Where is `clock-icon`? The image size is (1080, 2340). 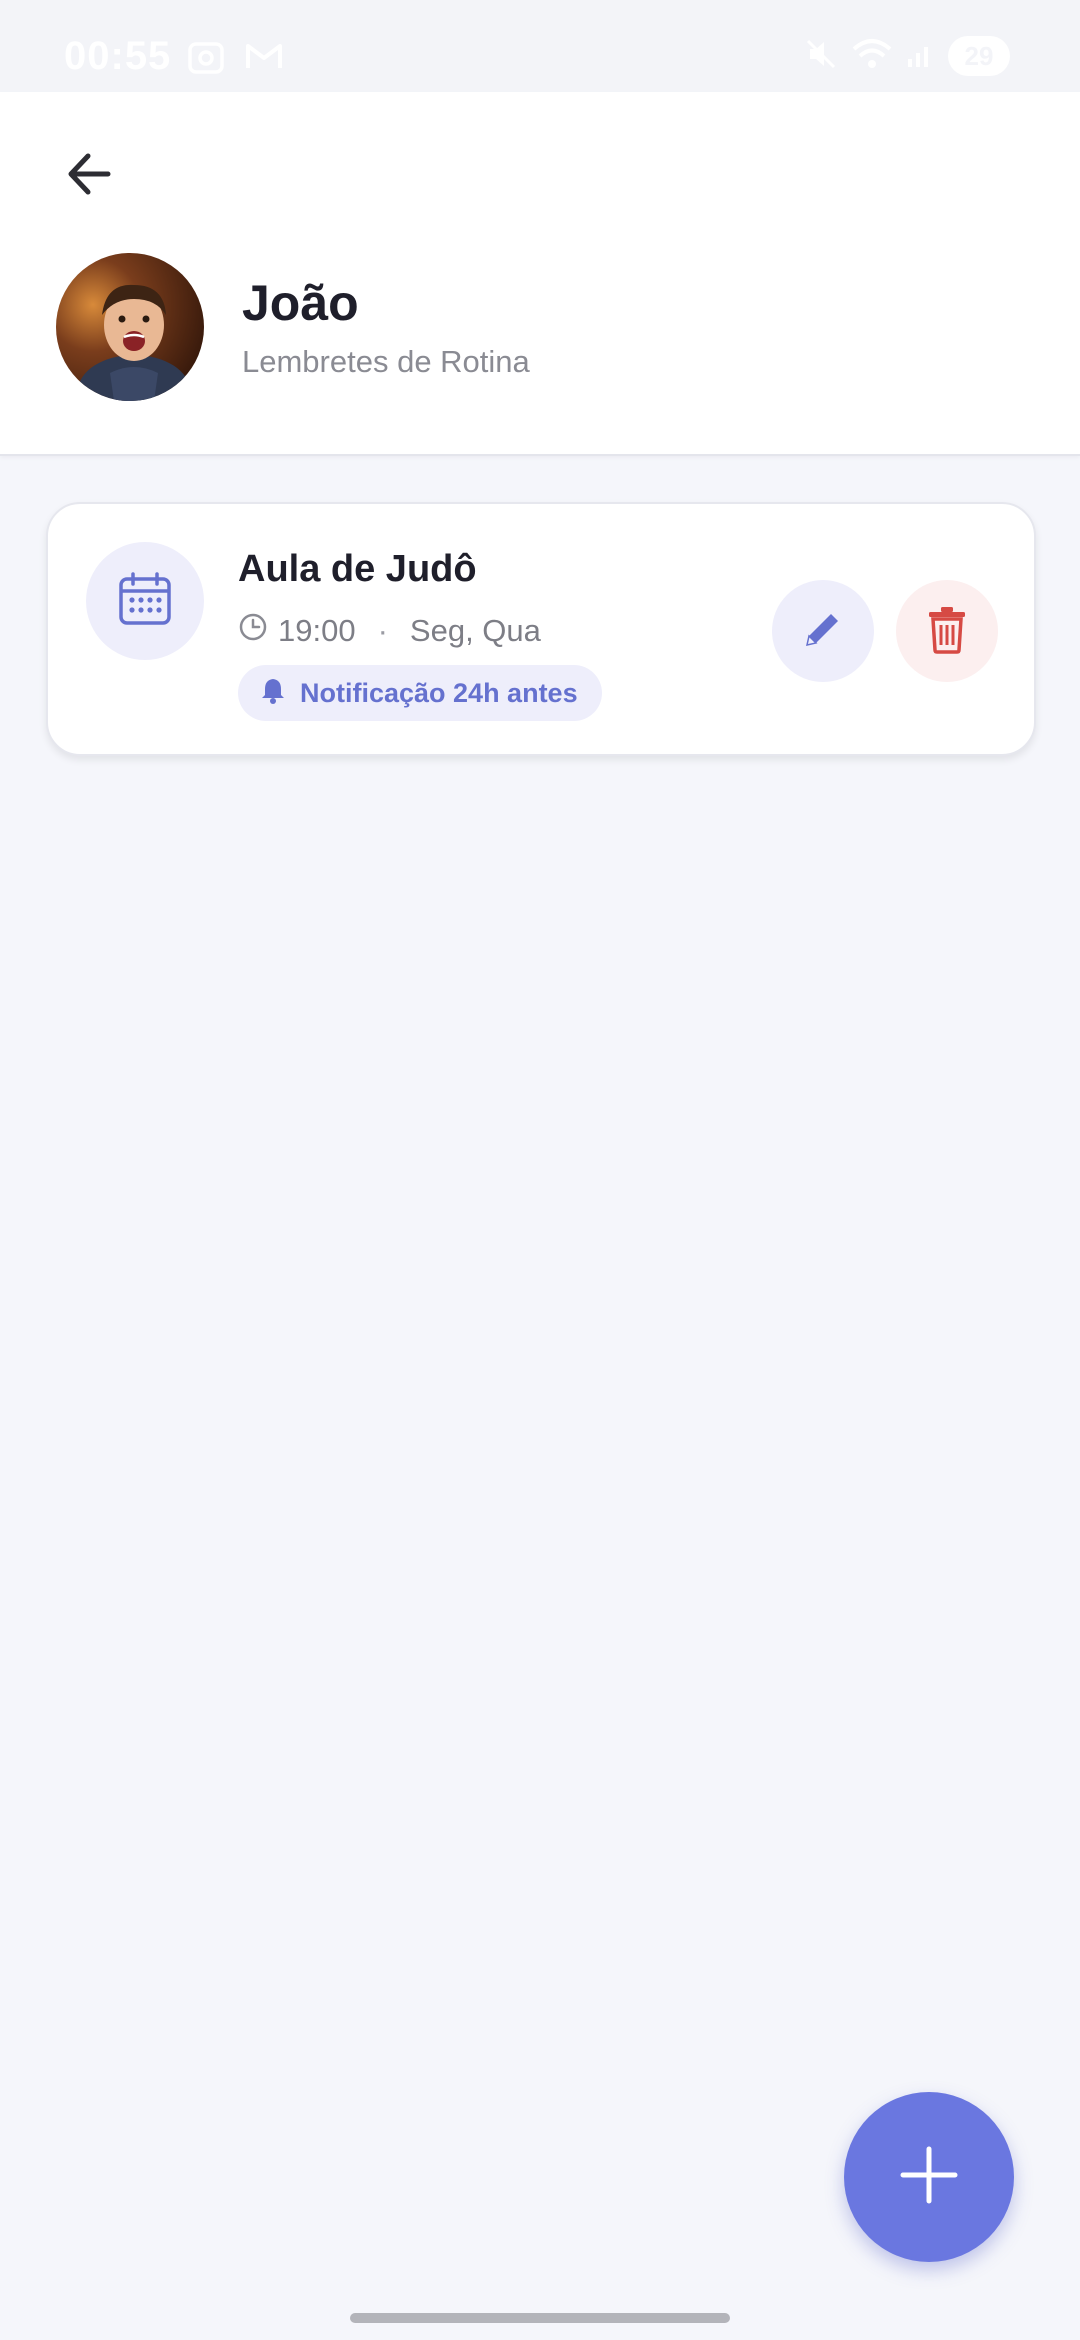
clock-icon is located at coordinates (253, 631).